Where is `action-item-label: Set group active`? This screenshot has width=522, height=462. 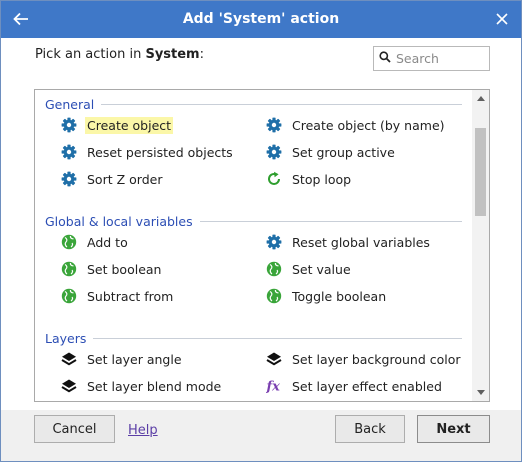
action-item-label: Set group active is located at coordinates (343, 152).